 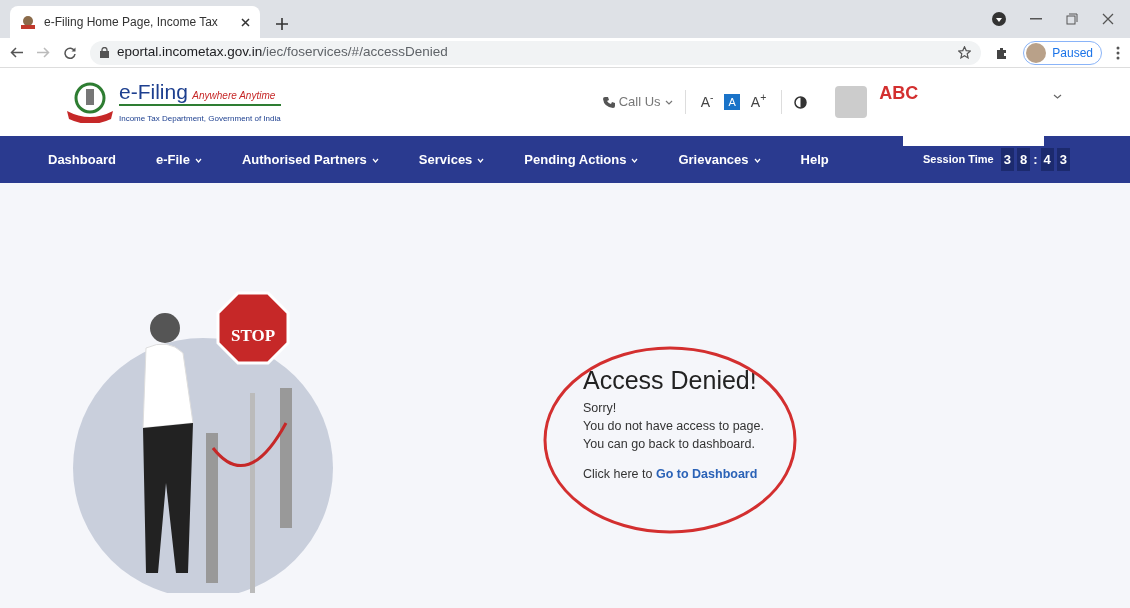 I want to click on page-heading: Access Denied!, so click(x=670, y=380).